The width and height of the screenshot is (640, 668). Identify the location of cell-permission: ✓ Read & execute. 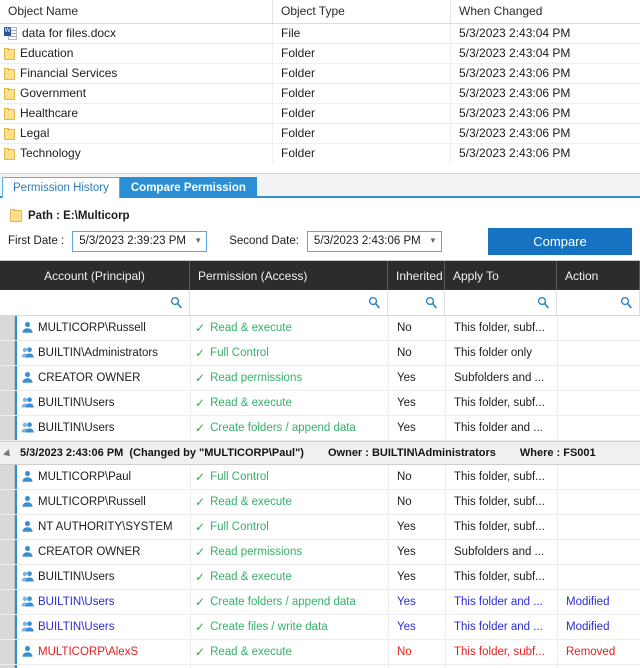
(290, 402).